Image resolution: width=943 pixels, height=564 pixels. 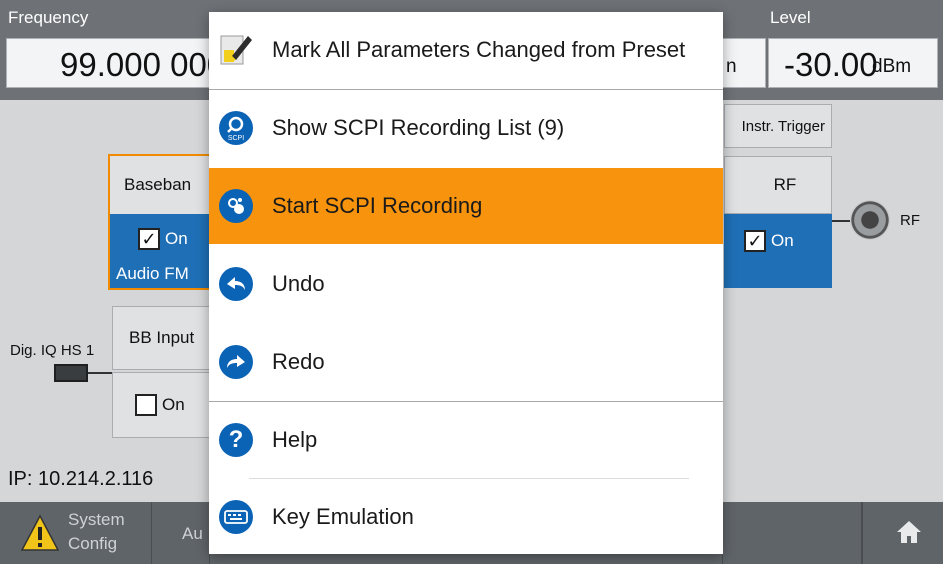 What do you see at coordinates (176, 238) in the screenshot?
I see `baseband-on-label: On` at bounding box center [176, 238].